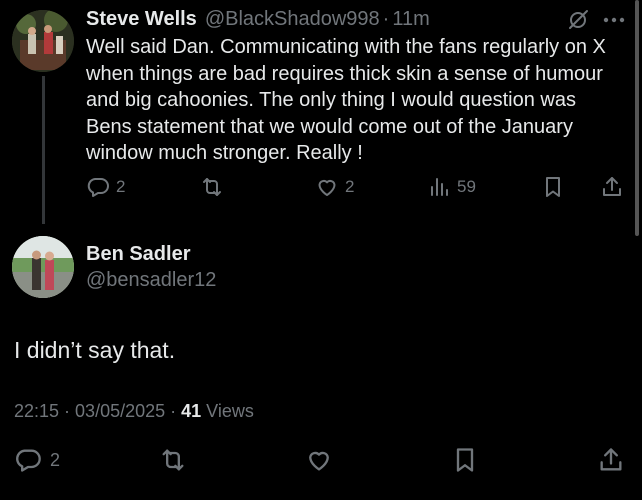 This screenshot has width=642, height=500. Describe the element at coordinates (120, 411) in the screenshot. I see `tweet-date: 03/05/2025` at that location.